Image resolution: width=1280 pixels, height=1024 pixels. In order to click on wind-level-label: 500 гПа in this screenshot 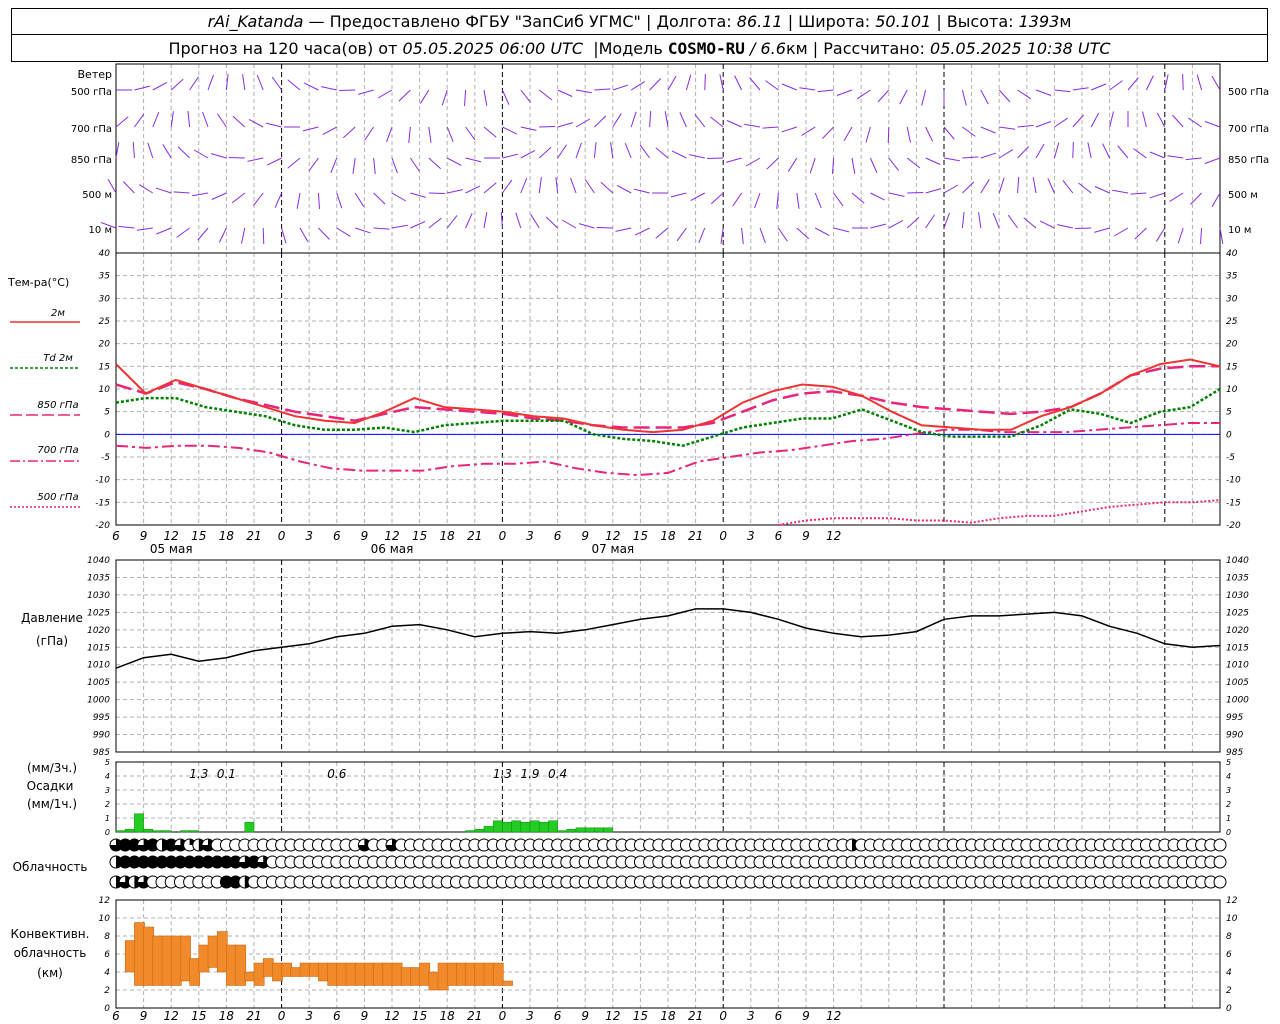, I will do `click(1248, 92)`.